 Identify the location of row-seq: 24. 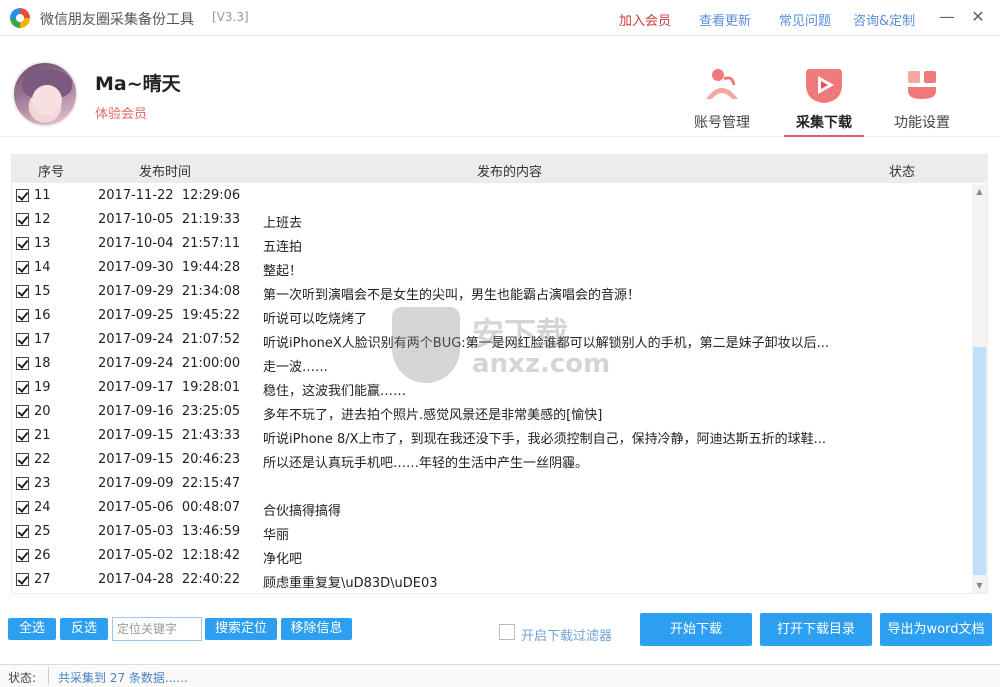
(42, 507).